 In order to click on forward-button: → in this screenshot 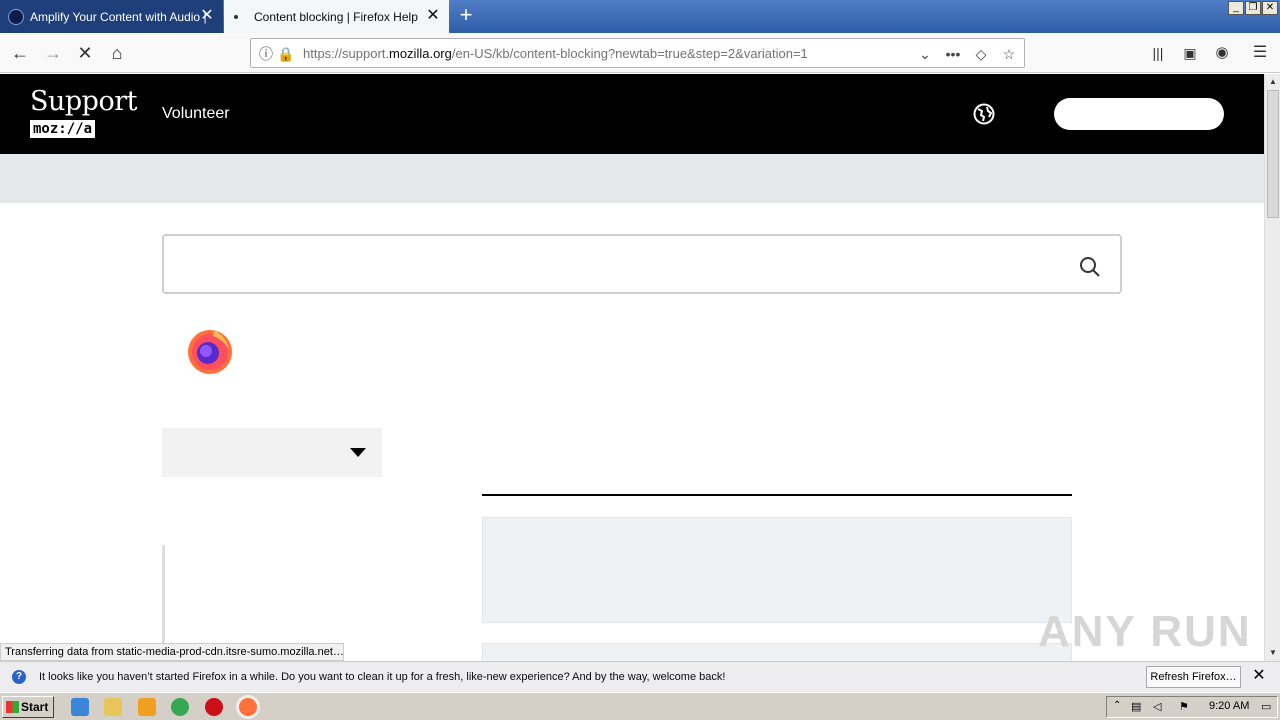, I will do `click(53, 53)`.